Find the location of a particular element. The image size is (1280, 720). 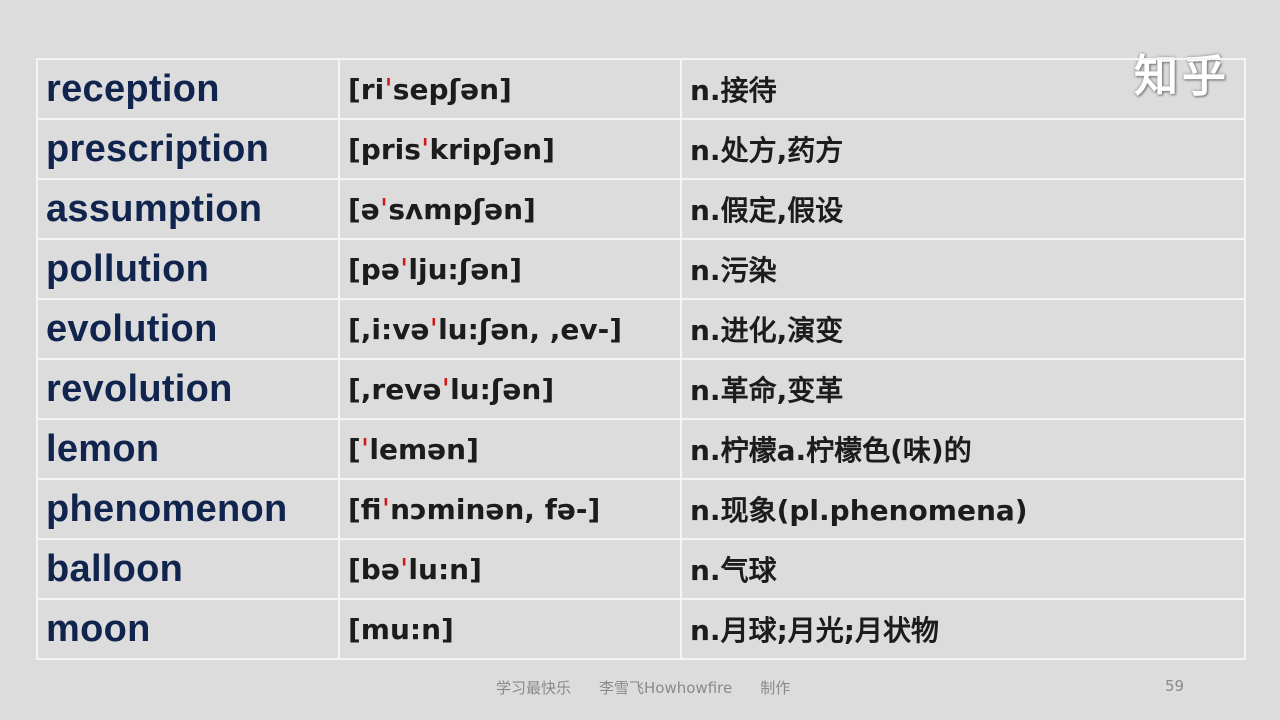

definition-cell: n.现象(pl.phenomena) is located at coordinates (963, 509).